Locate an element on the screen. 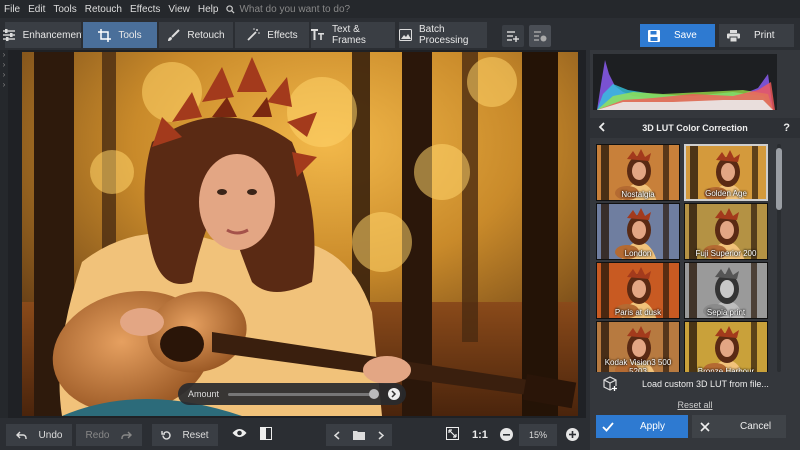  save-button: Save is located at coordinates (677, 35).